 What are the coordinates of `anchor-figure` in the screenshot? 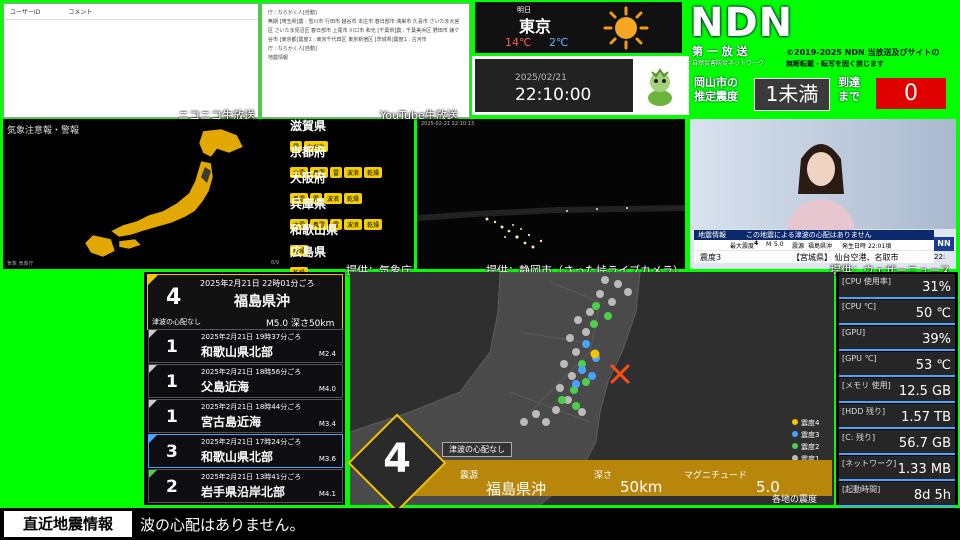 It's located at (821, 191).